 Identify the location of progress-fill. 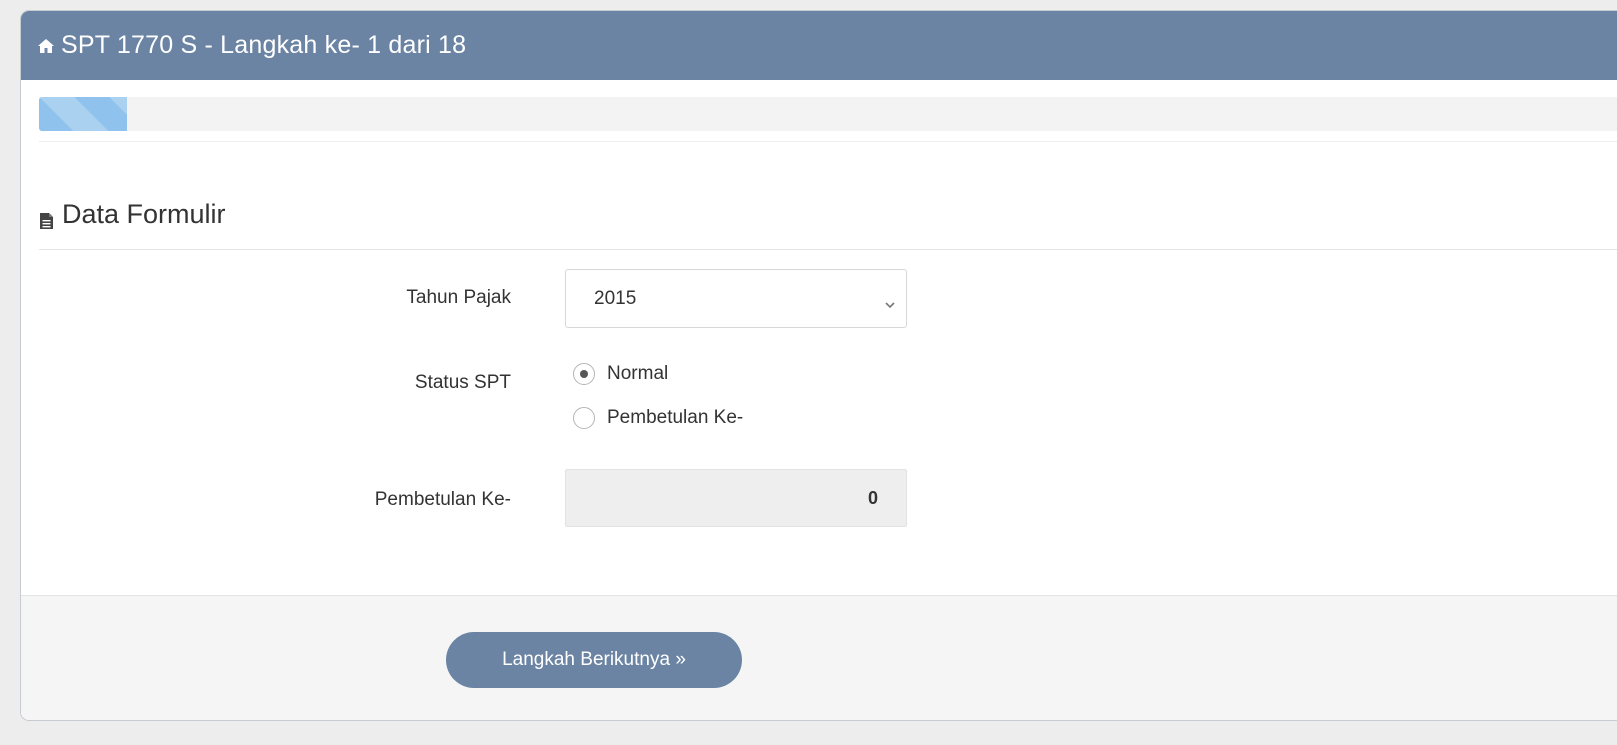
(83, 114).